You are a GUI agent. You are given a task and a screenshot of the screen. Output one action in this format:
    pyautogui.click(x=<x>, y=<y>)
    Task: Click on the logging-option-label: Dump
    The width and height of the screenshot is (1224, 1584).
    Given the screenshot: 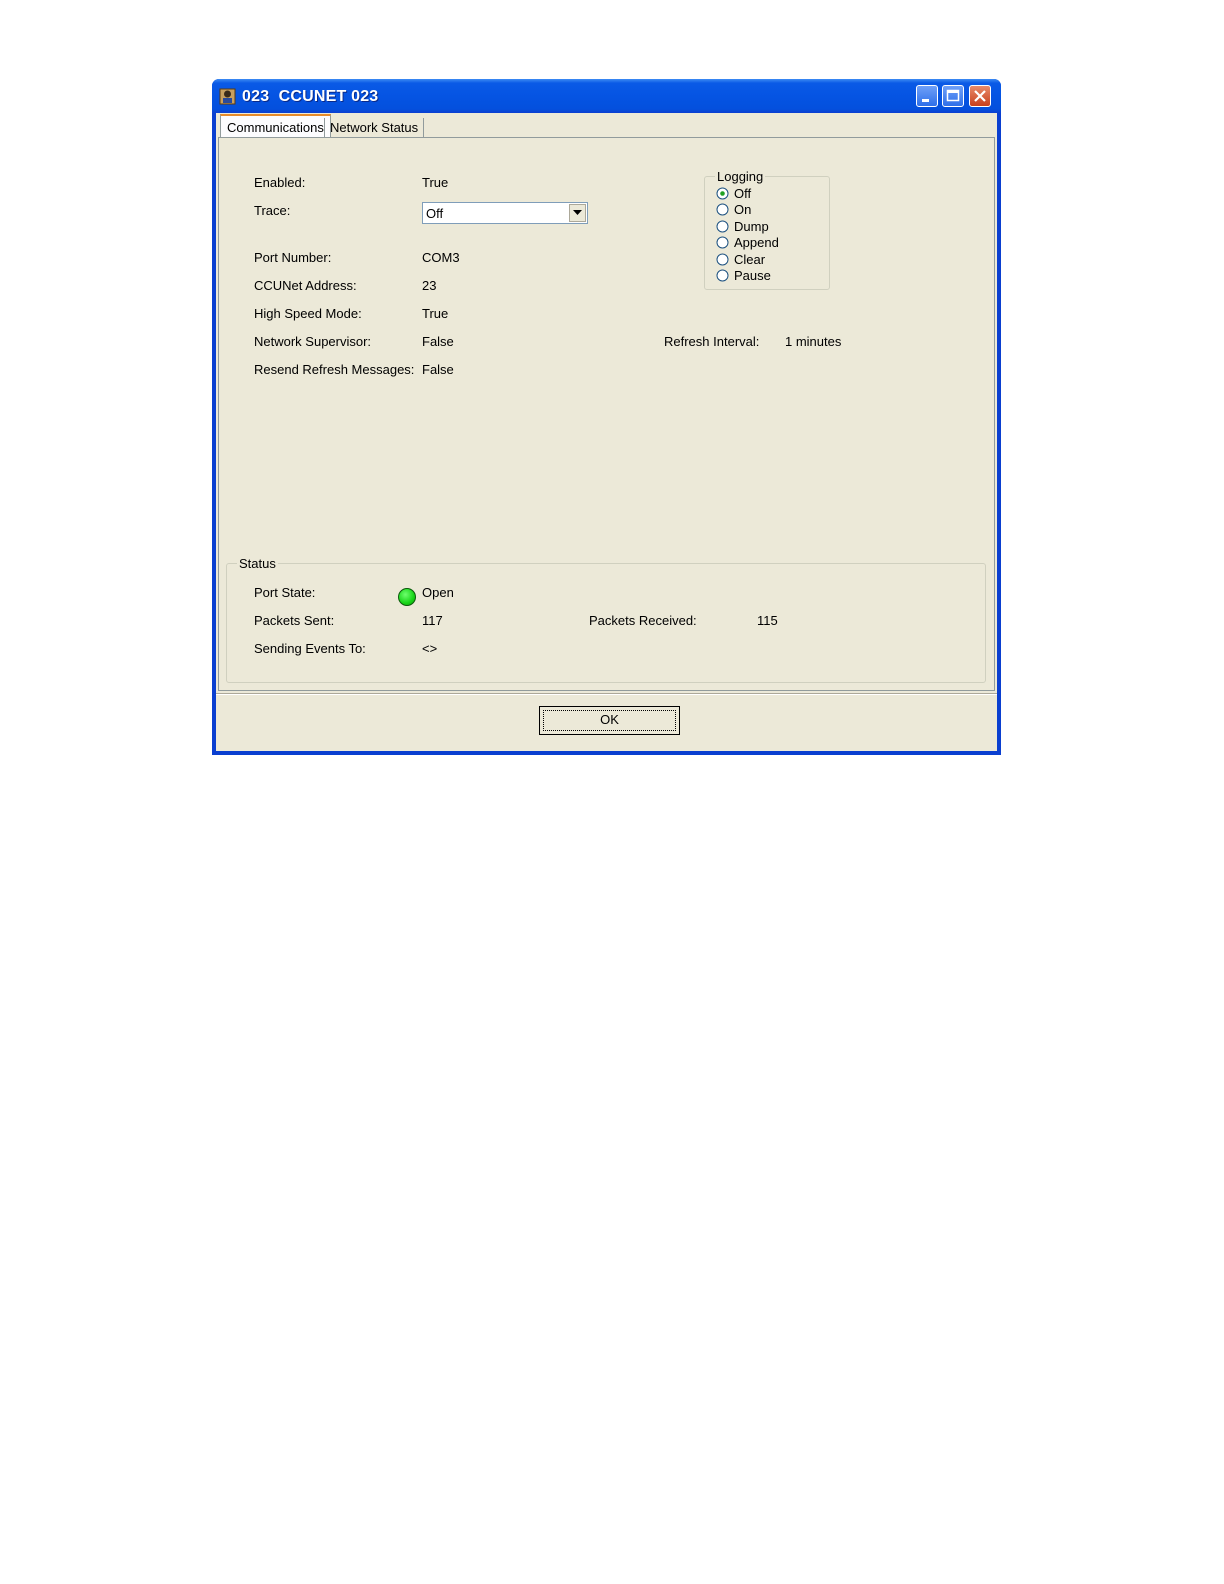 What is the action you would take?
    pyautogui.click(x=751, y=226)
    